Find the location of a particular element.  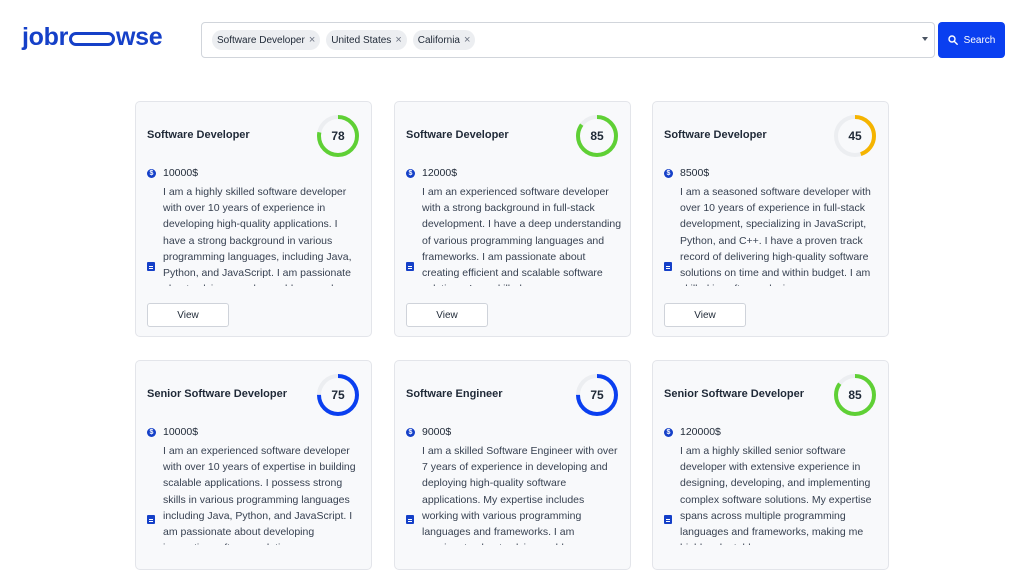

salary-row: $9000$ is located at coordinates (428, 432).